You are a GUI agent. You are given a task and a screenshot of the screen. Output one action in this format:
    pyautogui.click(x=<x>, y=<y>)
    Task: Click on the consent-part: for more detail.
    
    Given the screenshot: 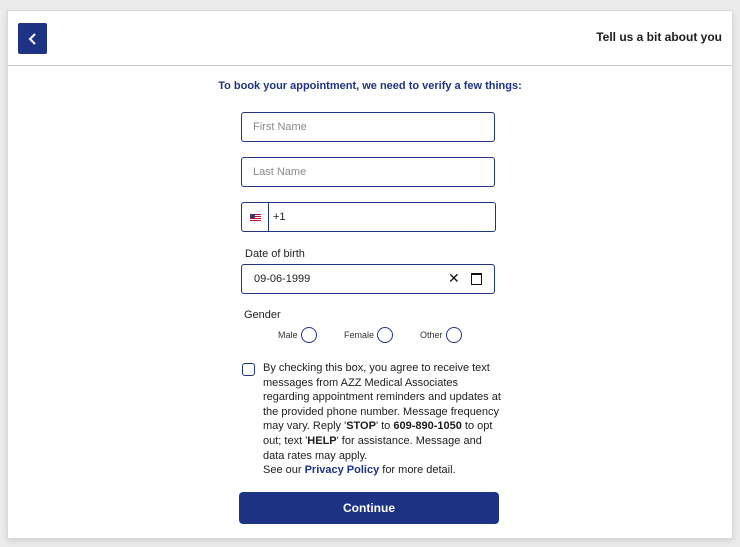 What is the action you would take?
    pyautogui.click(x=417, y=470)
    